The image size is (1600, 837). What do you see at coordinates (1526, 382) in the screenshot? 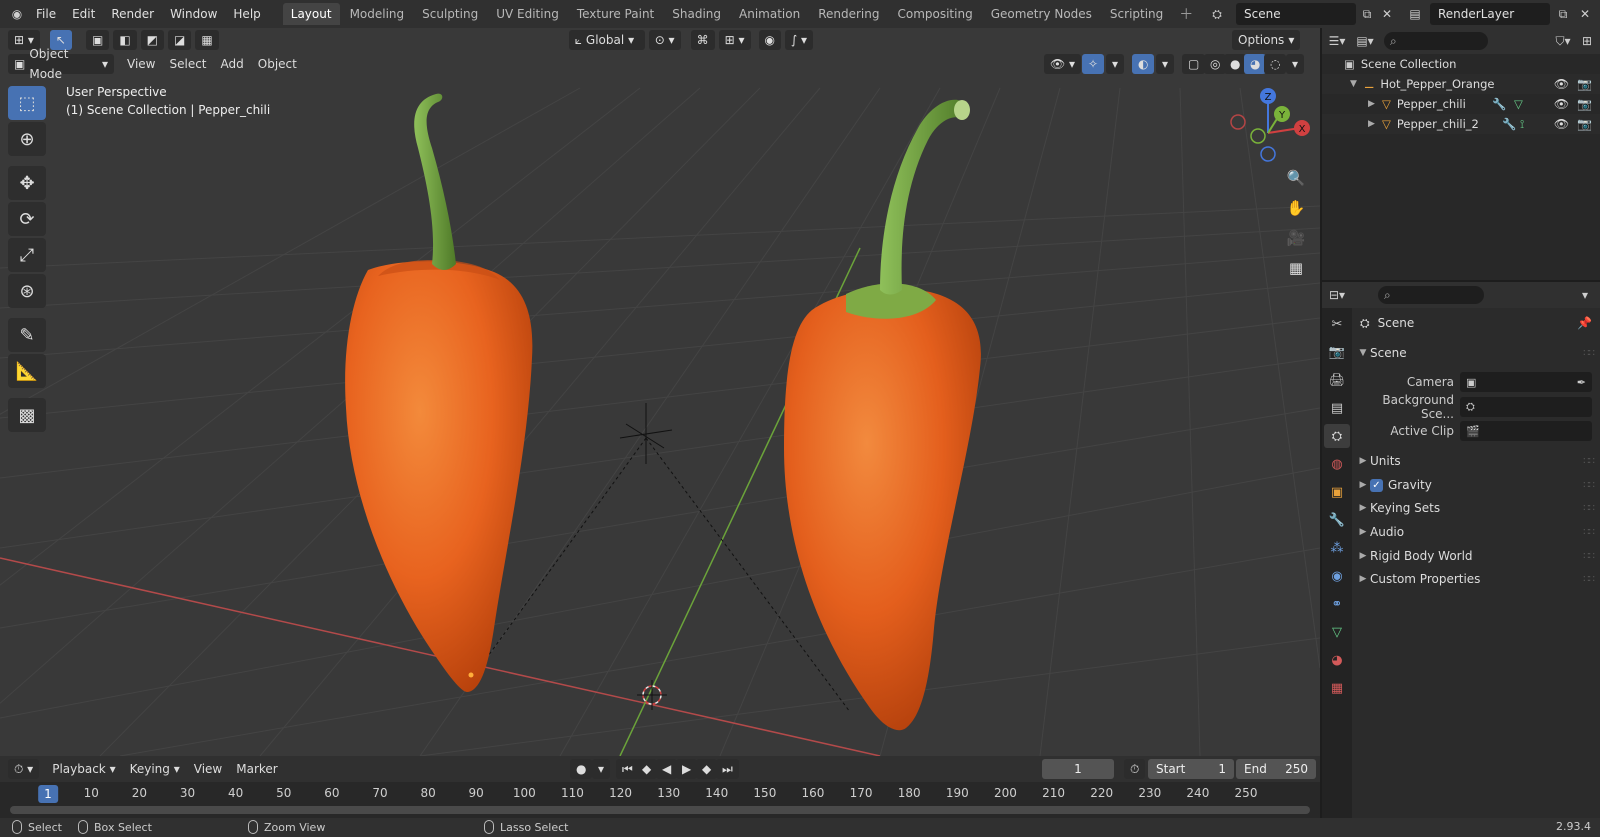
I see `camera-field: ▣ ✒` at bounding box center [1526, 382].